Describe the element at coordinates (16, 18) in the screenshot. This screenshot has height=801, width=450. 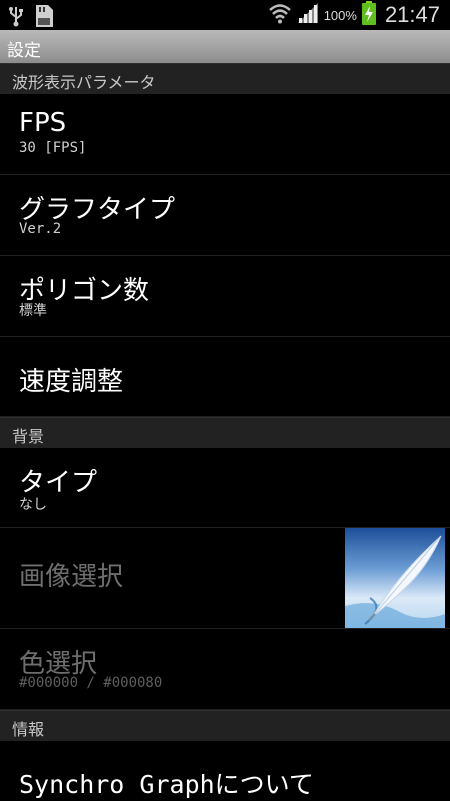
I see `usb-icon` at that location.